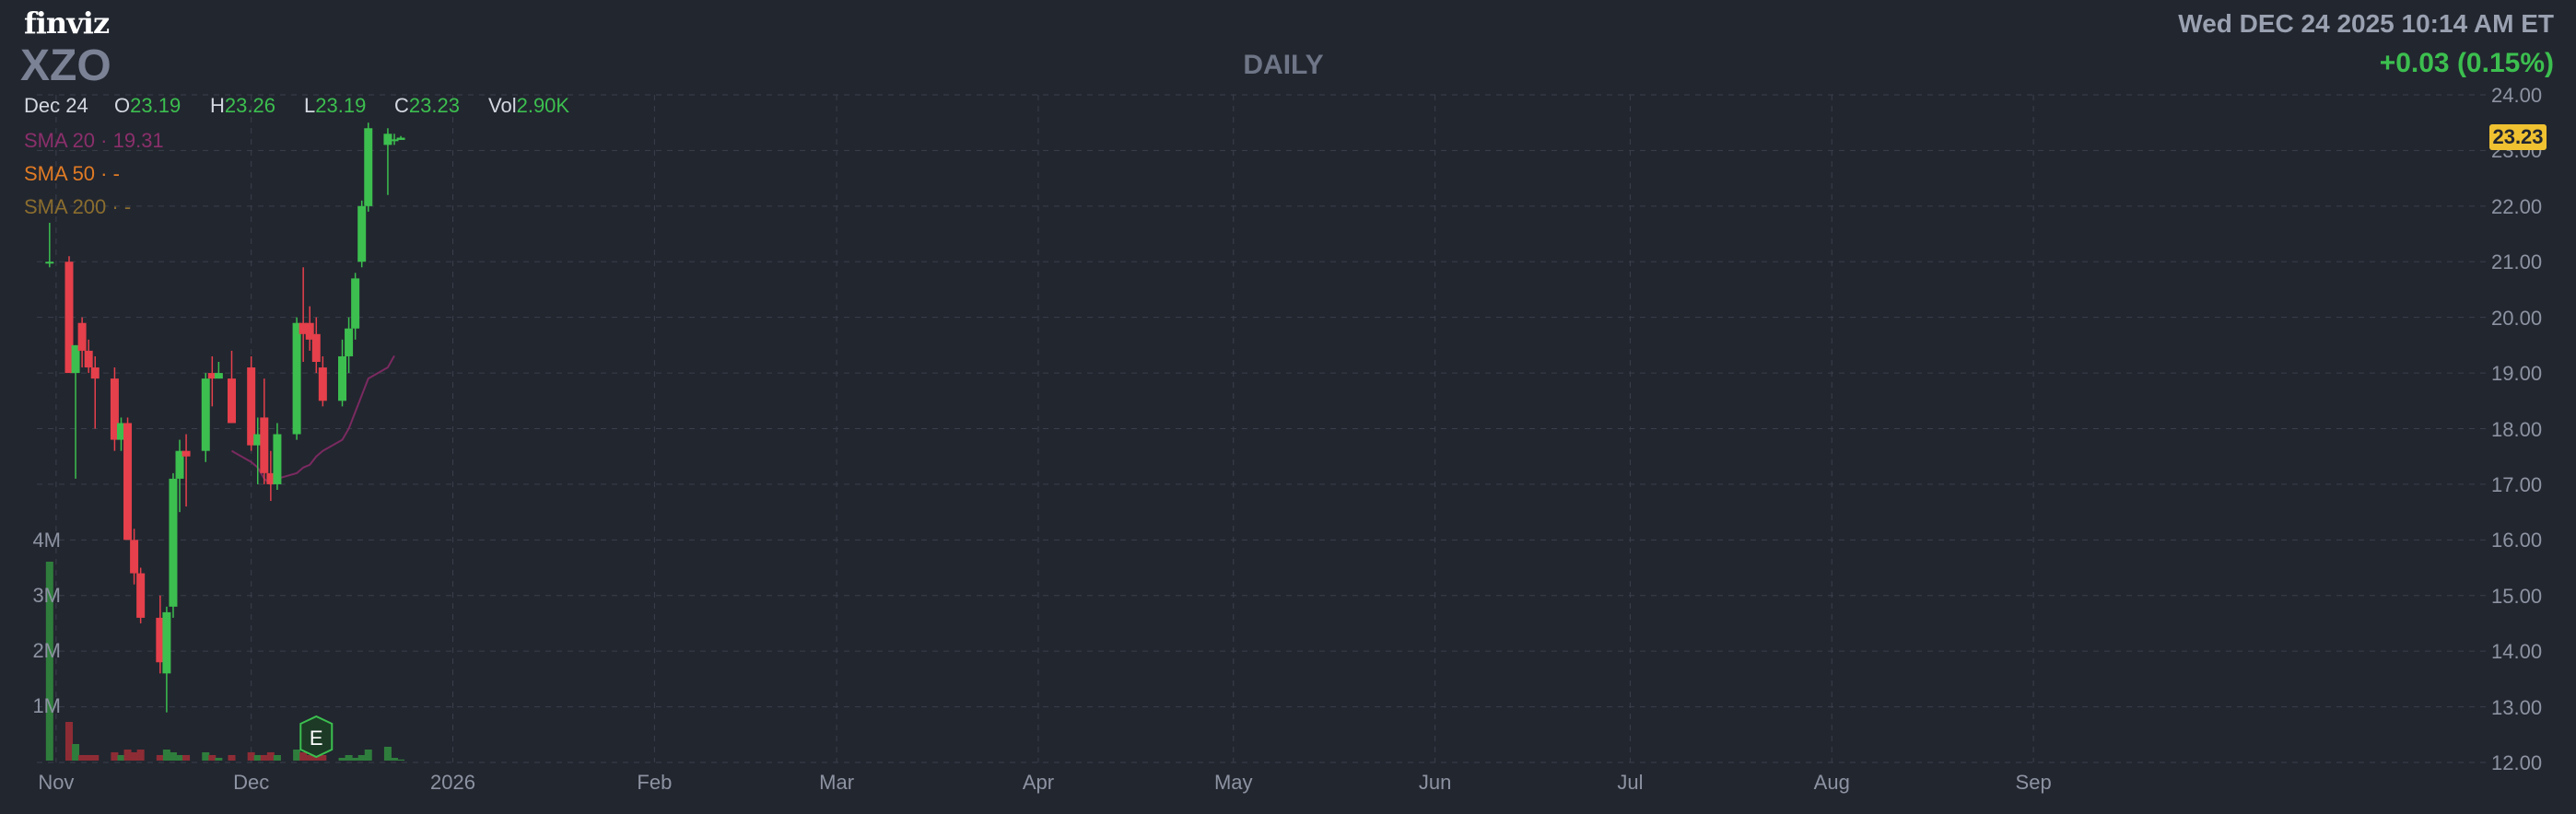 The height and width of the screenshot is (814, 2576). I want to click on y-tick-label: 19.00, so click(2517, 374).